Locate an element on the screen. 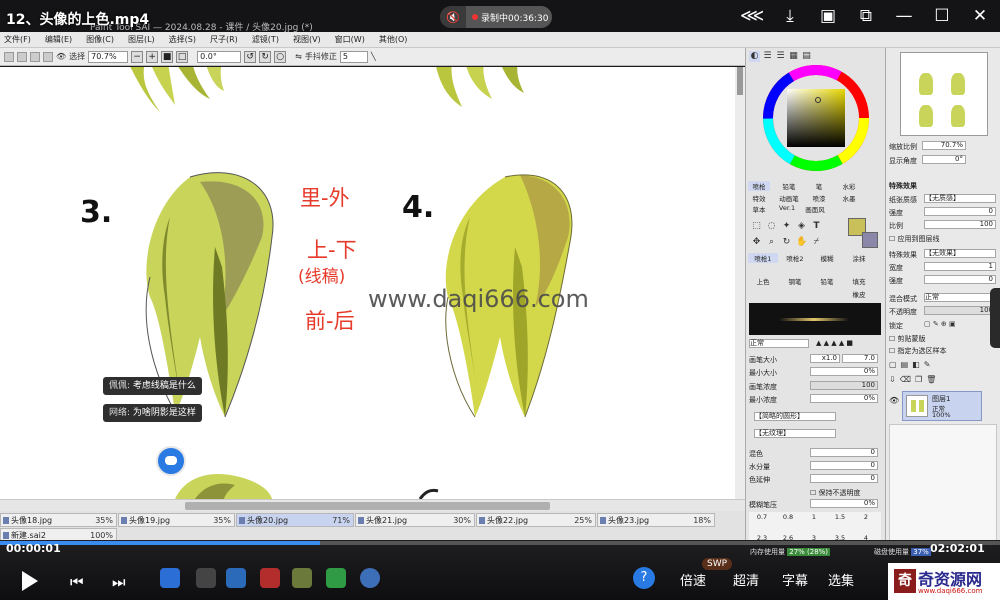 The width and height of the screenshot is (1000, 600). zoom-tool-icon: ⌕ is located at coordinates (771, 242).